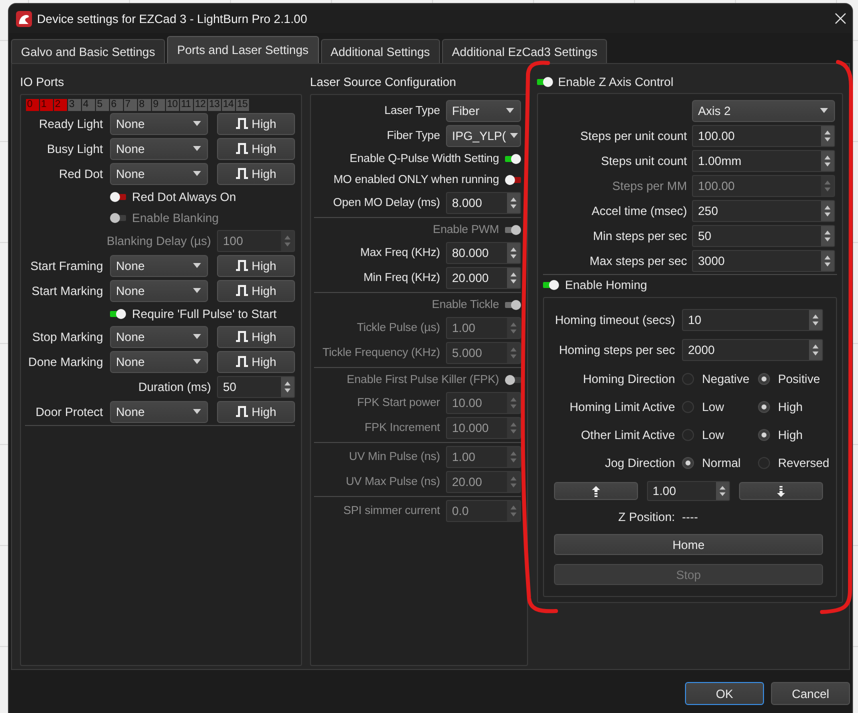 This screenshot has width=858, height=713. What do you see at coordinates (464, 304) in the screenshot?
I see `toggle-label: Enable Tickle` at bounding box center [464, 304].